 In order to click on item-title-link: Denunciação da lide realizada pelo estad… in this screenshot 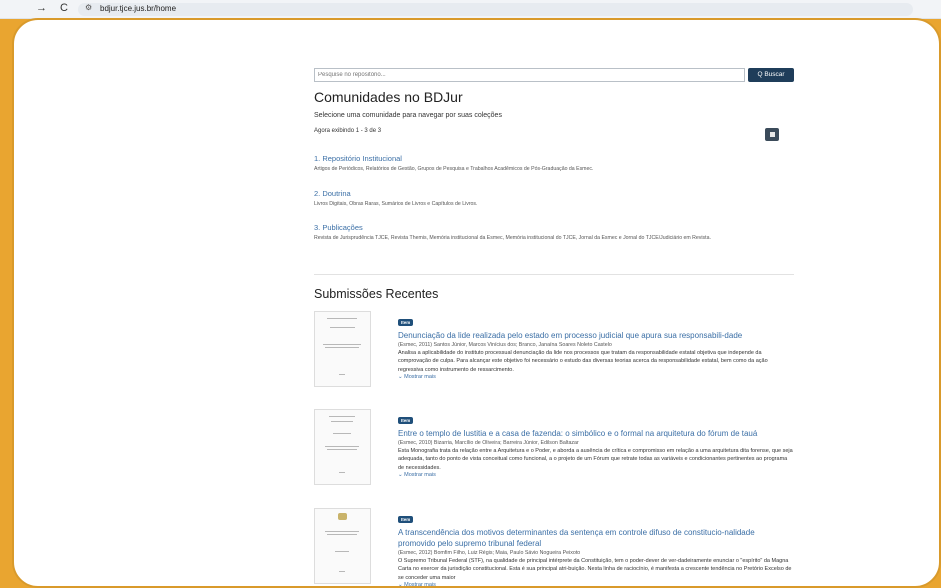, I will do `click(596, 335)`.